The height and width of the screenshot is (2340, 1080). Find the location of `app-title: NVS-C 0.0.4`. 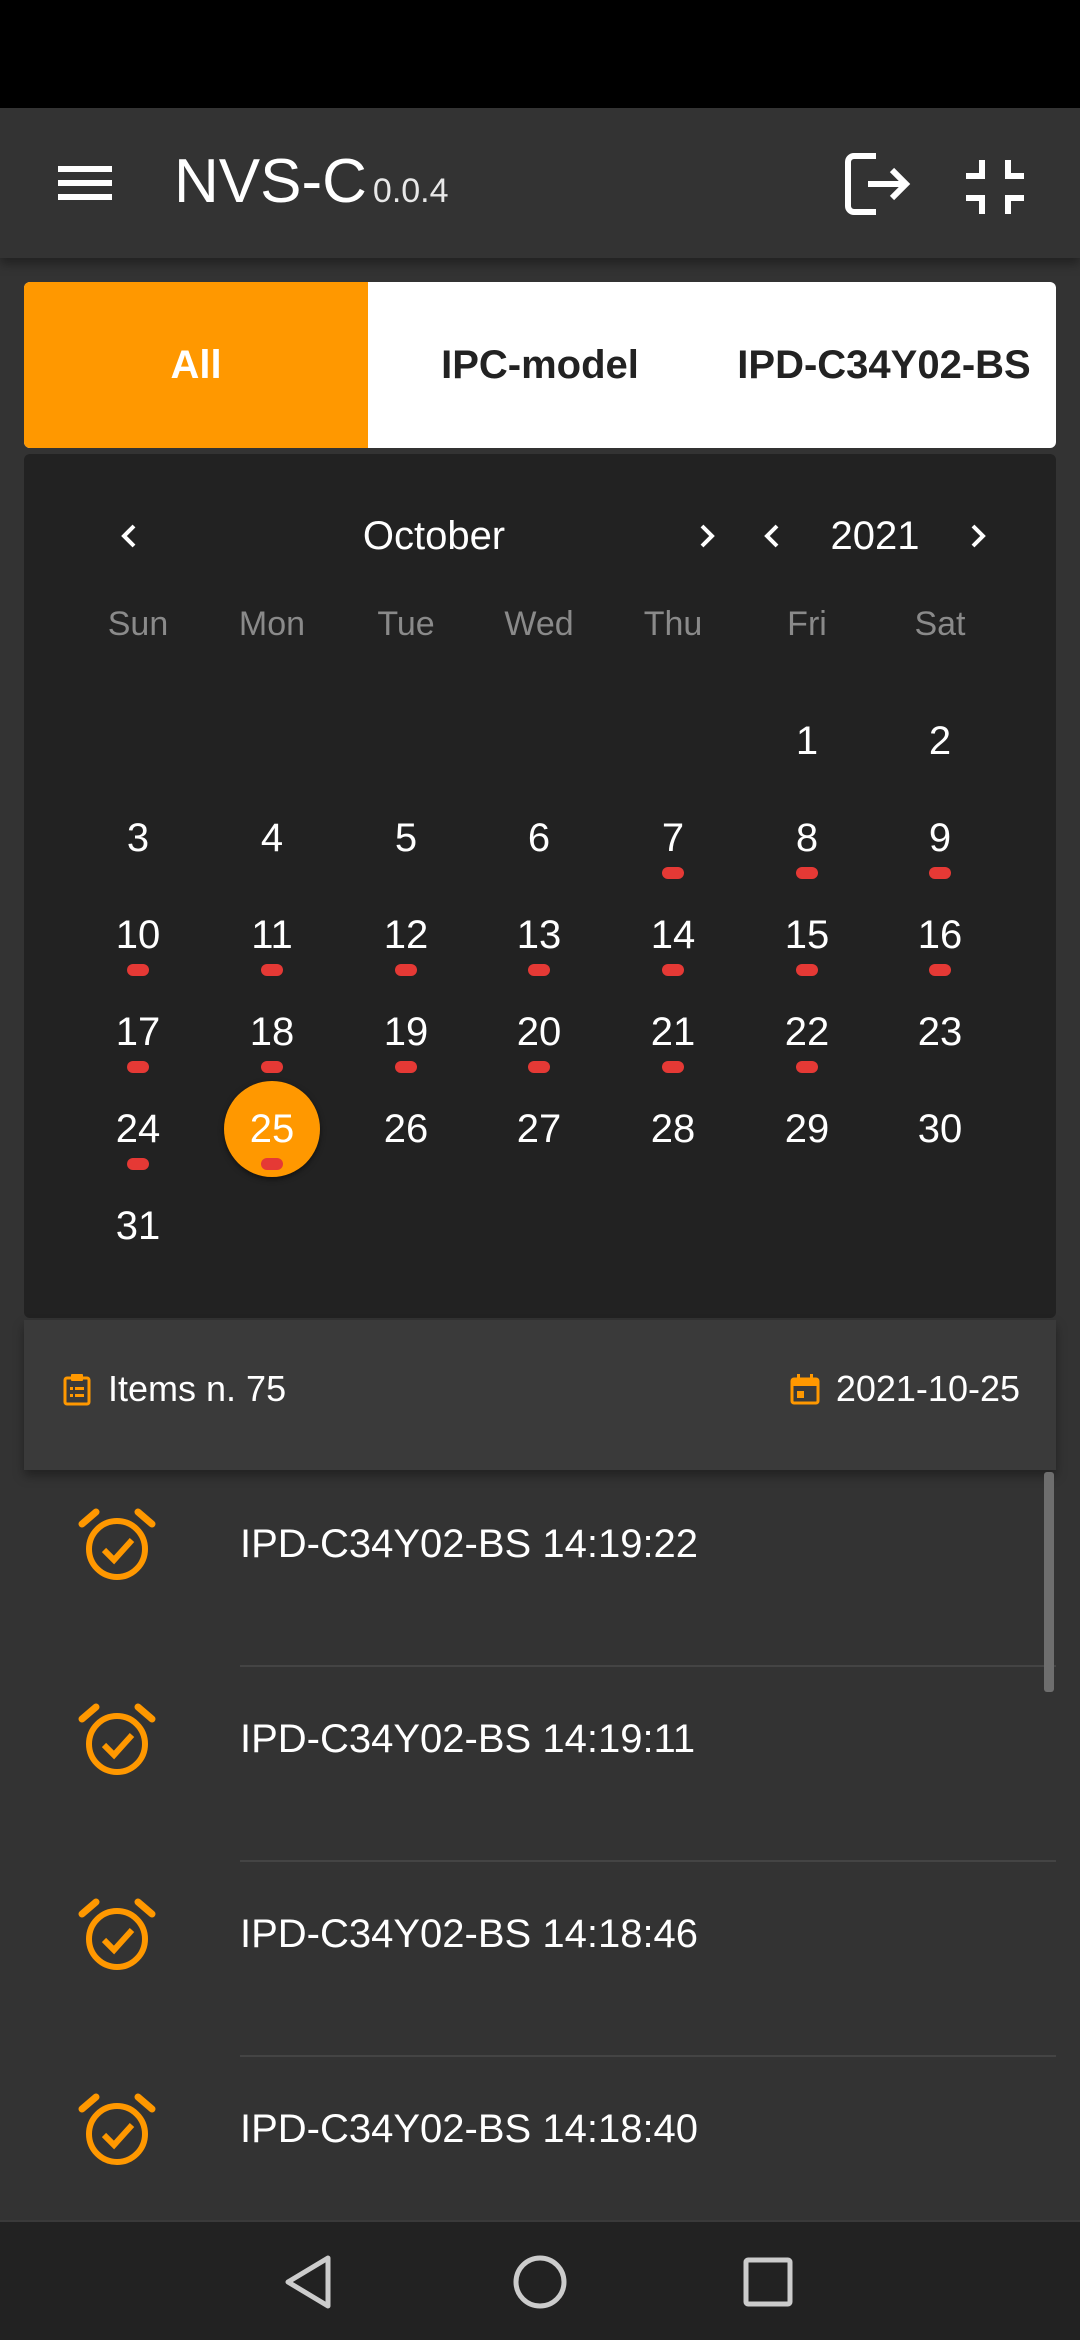

app-title: NVS-C 0.0.4 is located at coordinates (311, 186).